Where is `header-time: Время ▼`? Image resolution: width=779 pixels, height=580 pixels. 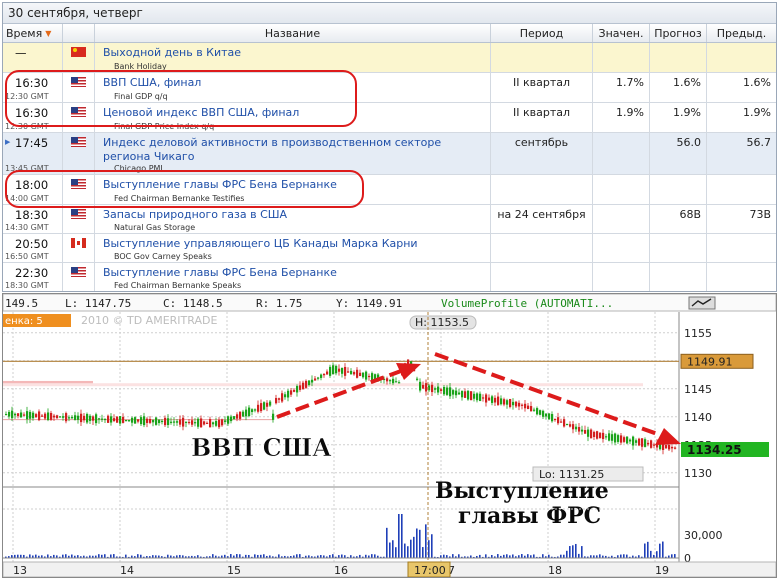 header-time: Время ▼ is located at coordinates (33, 33).